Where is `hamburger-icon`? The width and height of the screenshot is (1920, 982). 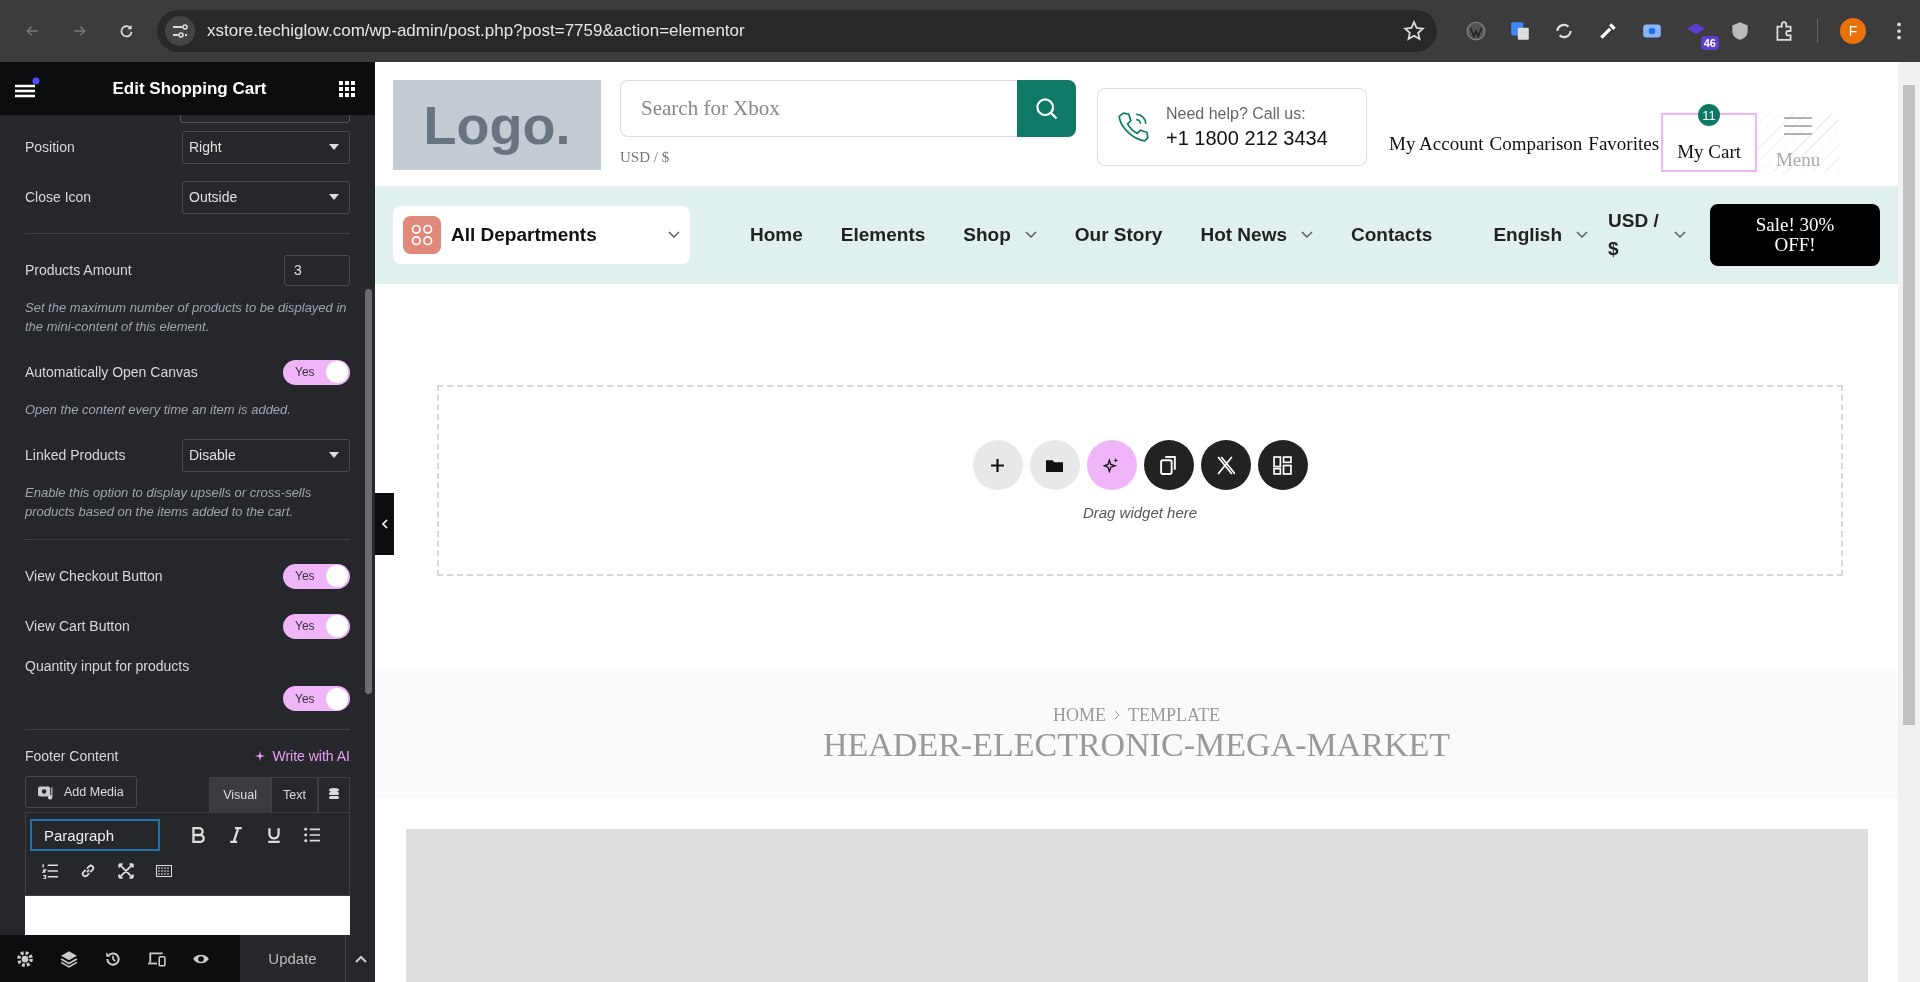
hamburger-icon is located at coordinates (1798, 126).